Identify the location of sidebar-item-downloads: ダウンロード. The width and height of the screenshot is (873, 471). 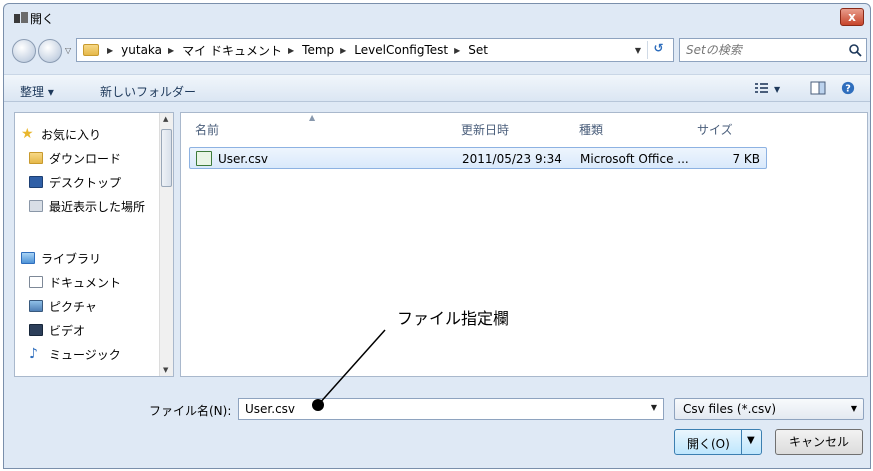
(75, 158).